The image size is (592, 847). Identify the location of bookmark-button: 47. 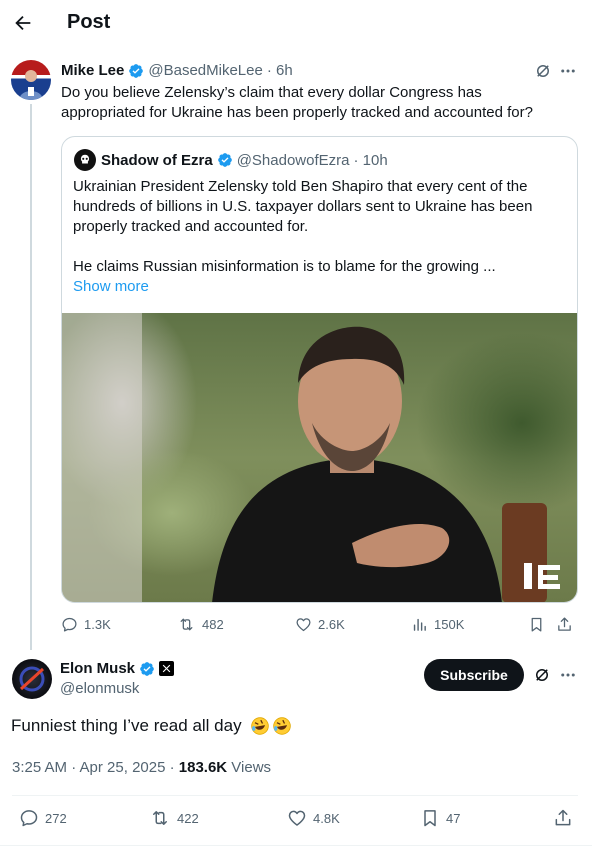
(440, 818).